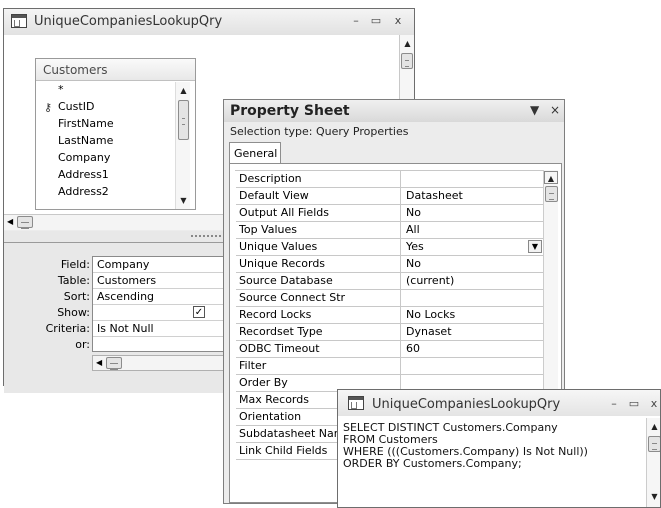 The image size is (661, 508). I want to click on property-row: ODBC Timeout 60, so click(390, 349).